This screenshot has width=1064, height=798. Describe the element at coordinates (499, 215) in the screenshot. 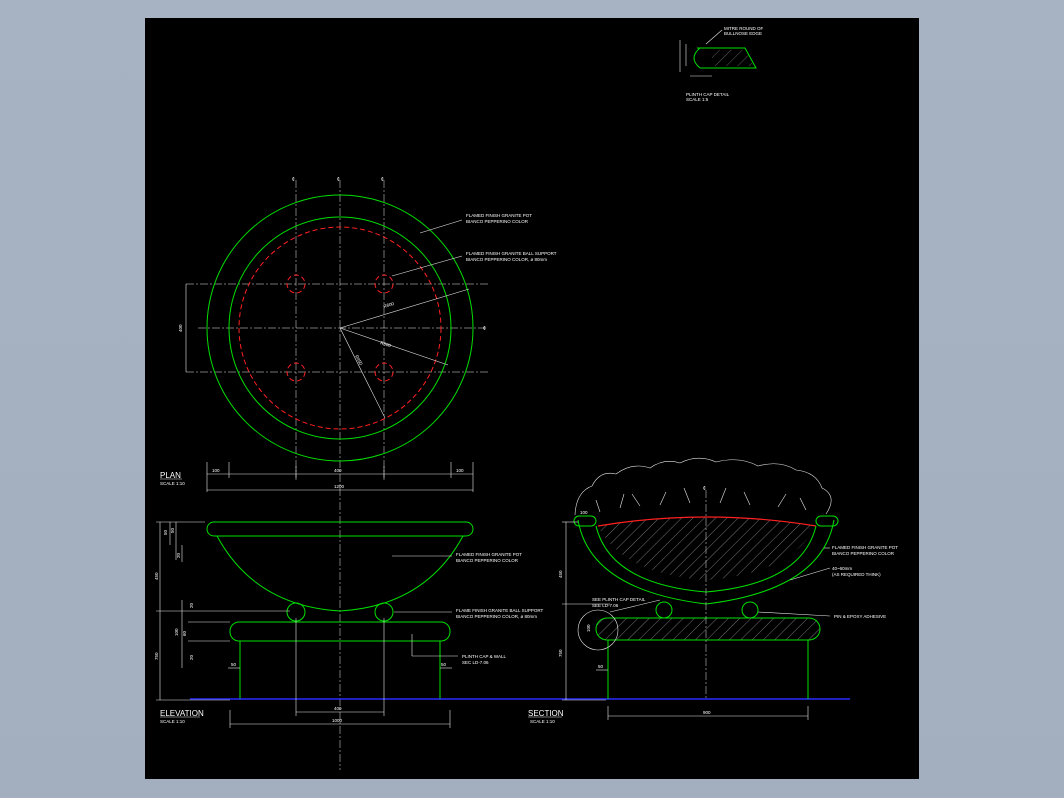

I see `plan-note-pot-1: FLAMED FINISH GRANITE POT` at that location.